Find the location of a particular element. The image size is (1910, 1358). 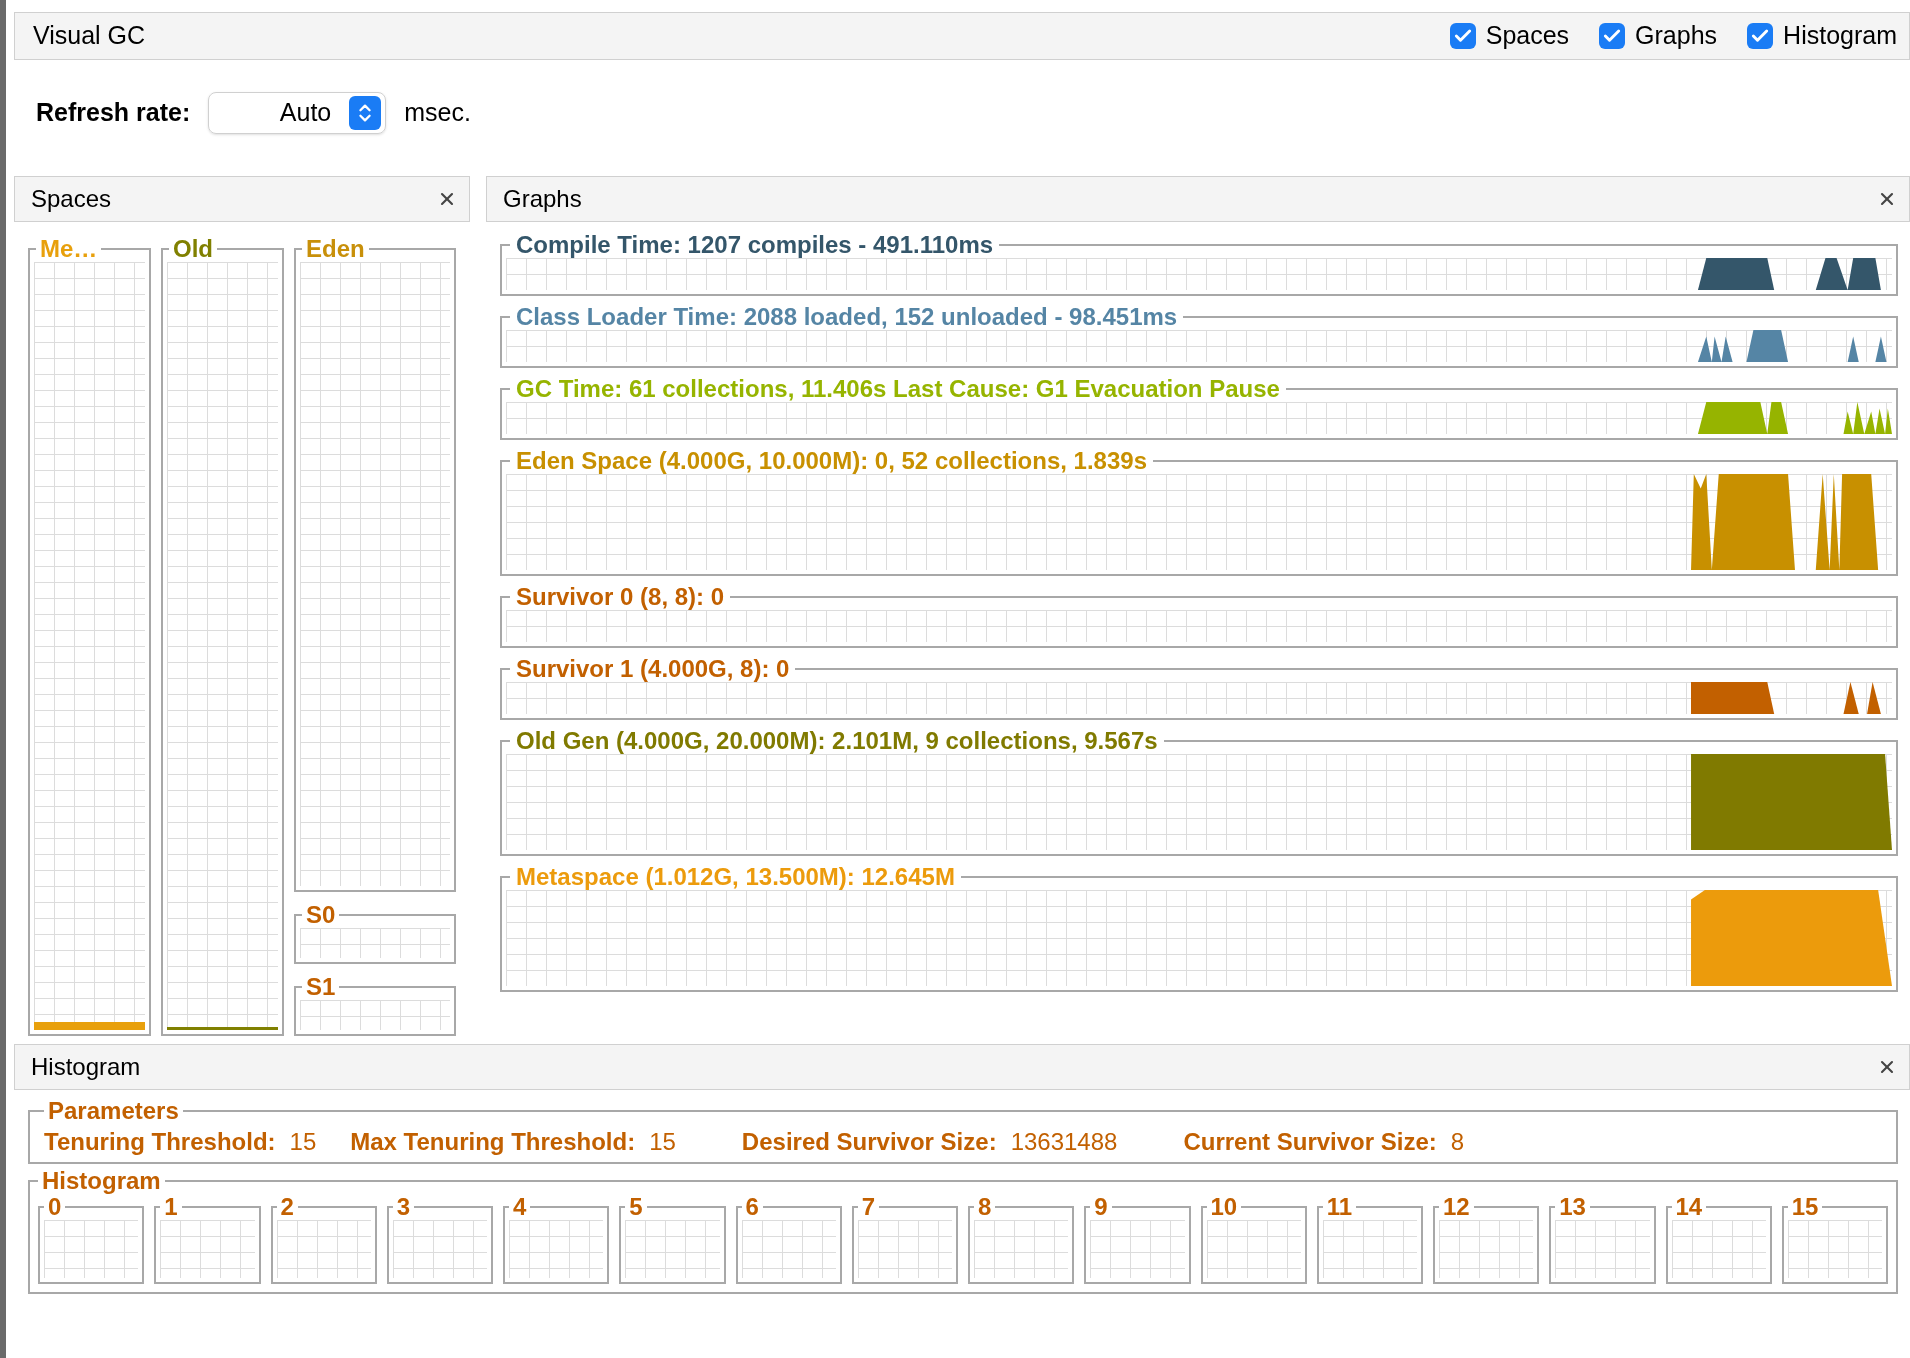

parameter-label: Tenuring Threshold: is located at coordinates (160, 1142).